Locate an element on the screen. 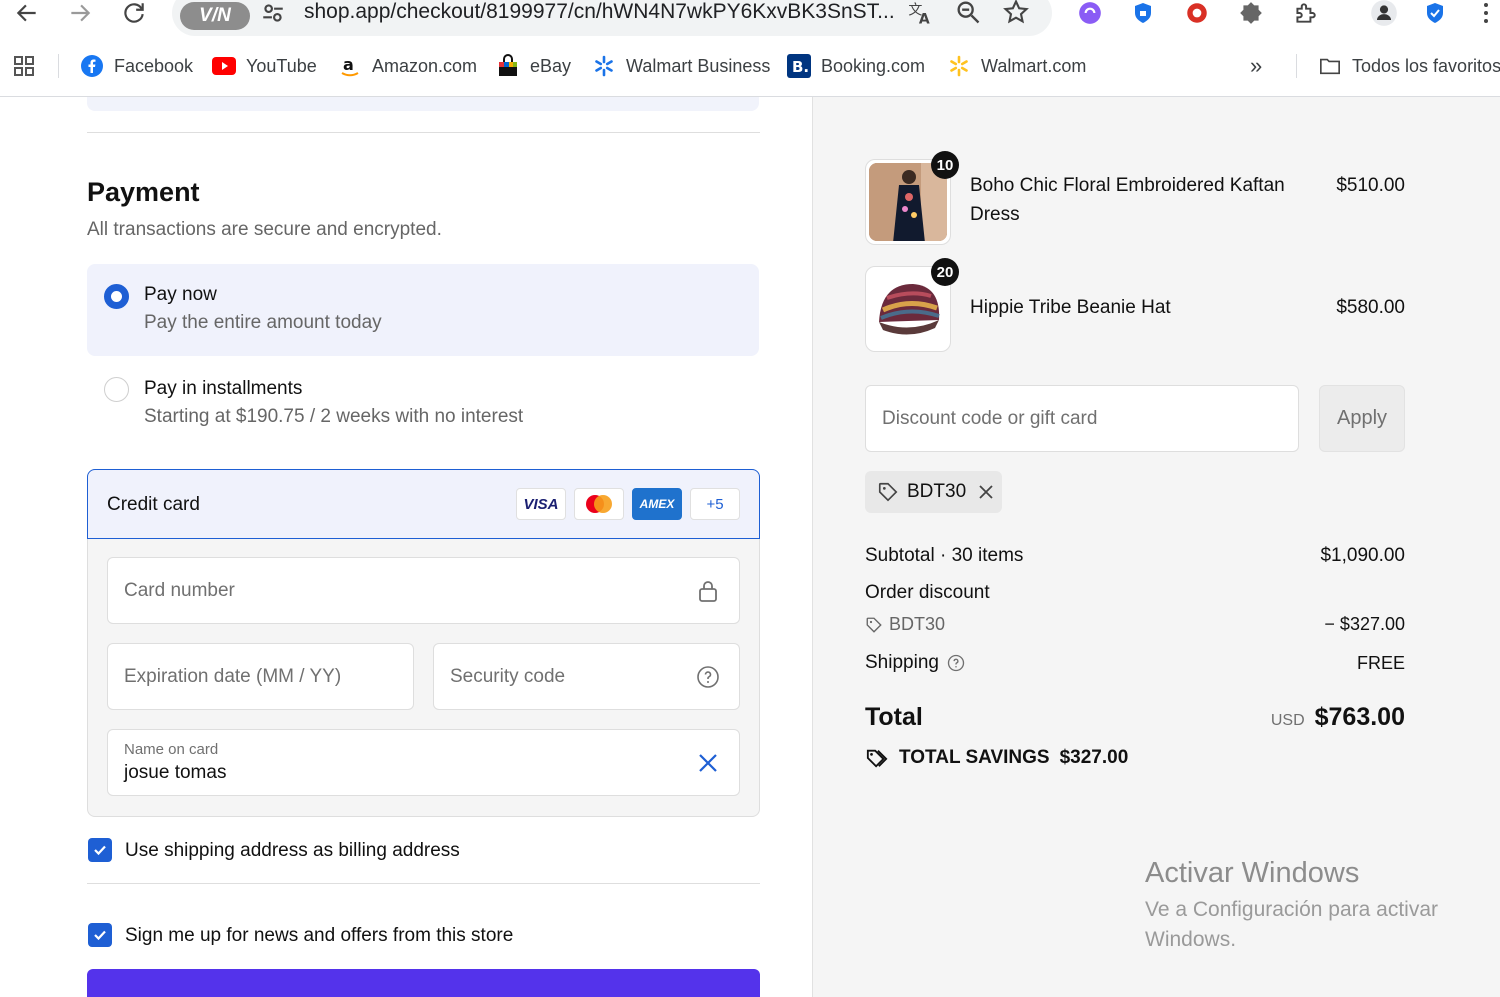  visa-logo: VISA is located at coordinates (541, 504).